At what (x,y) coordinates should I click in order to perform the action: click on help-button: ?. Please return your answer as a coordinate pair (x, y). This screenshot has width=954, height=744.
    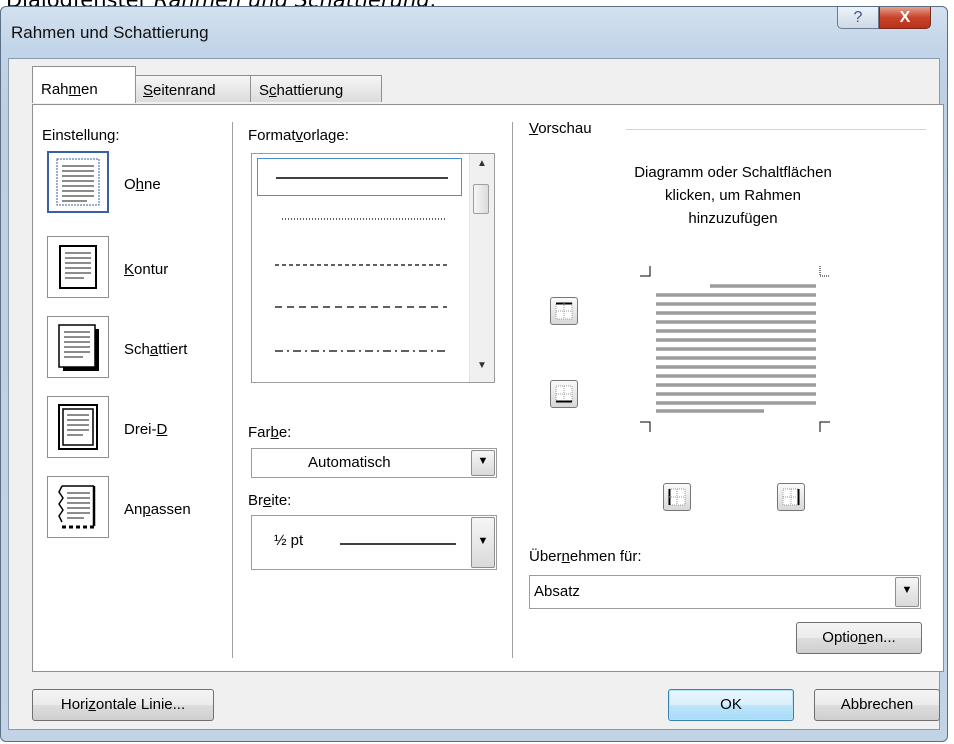
    Looking at the image, I should click on (858, 18).